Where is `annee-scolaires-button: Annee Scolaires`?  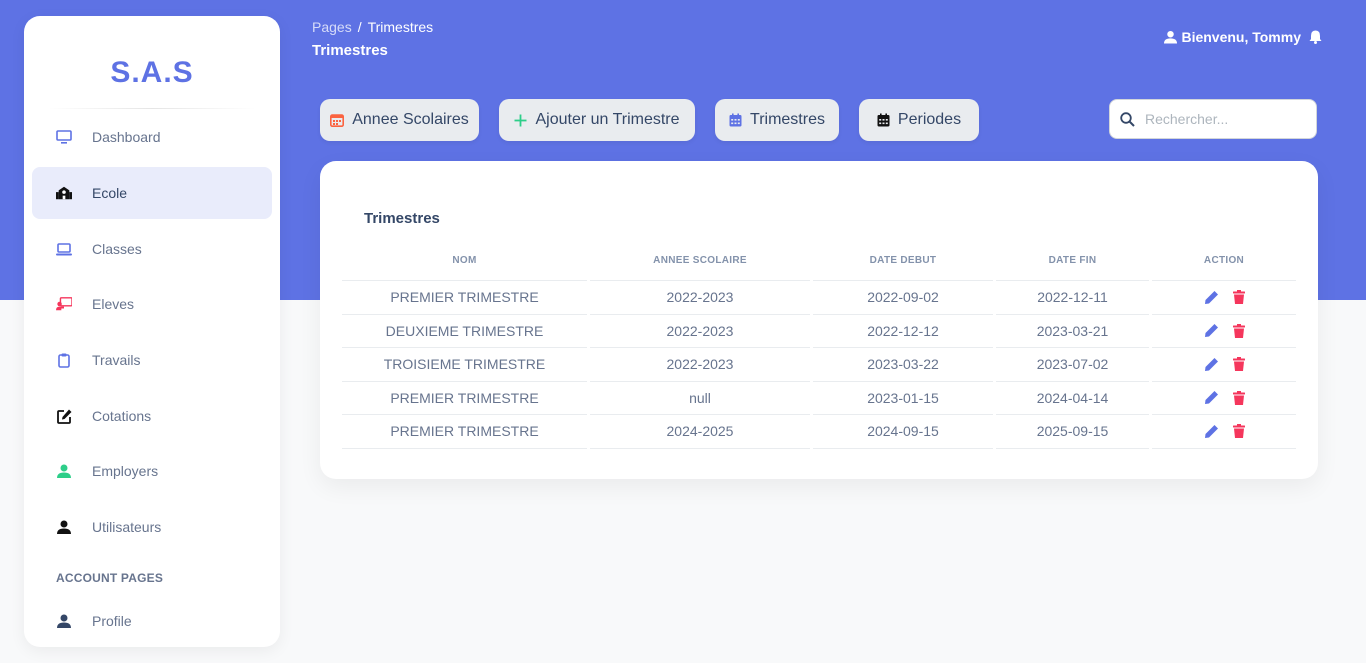 annee-scolaires-button: Annee Scolaires is located at coordinates (399, 120).